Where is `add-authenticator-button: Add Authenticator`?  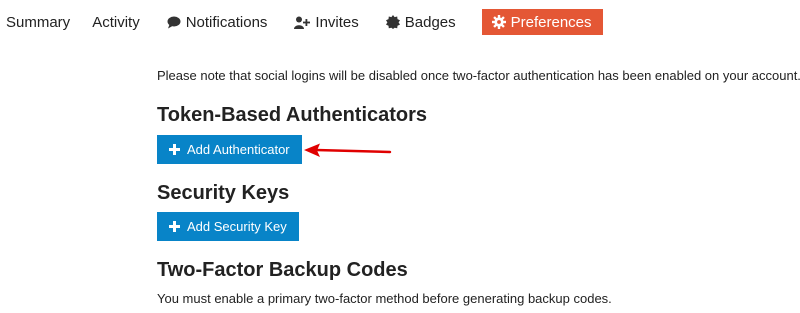
add-authenticator-button: Add Authenticator is located at coordinates (229, 149).